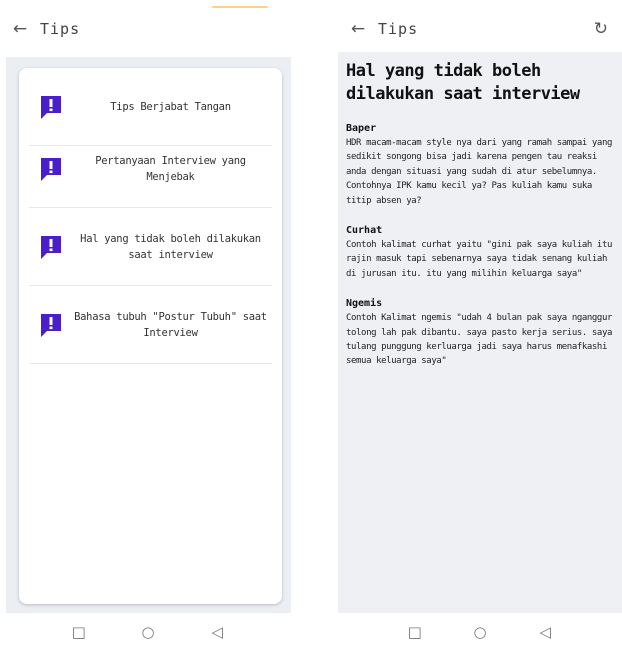  What do you see at coordinates (364, 231) in the screenshot?
I see `section-title: Curhat` at bounding box center [364, 231].